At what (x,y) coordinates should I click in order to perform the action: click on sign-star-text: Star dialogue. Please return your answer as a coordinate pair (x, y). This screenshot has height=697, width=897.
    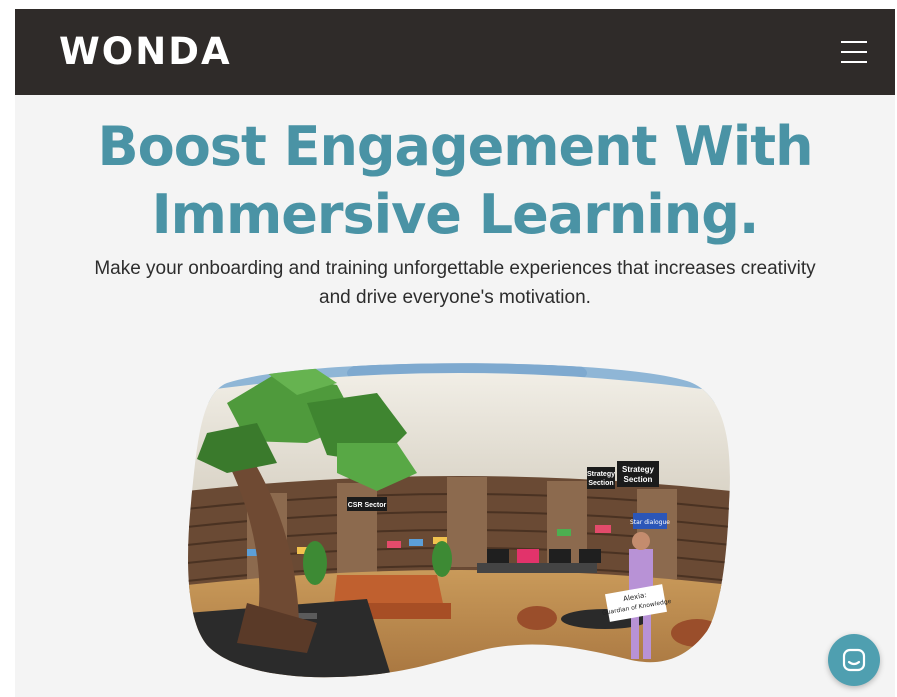
    Looking at the image, I should click on (650, 522).